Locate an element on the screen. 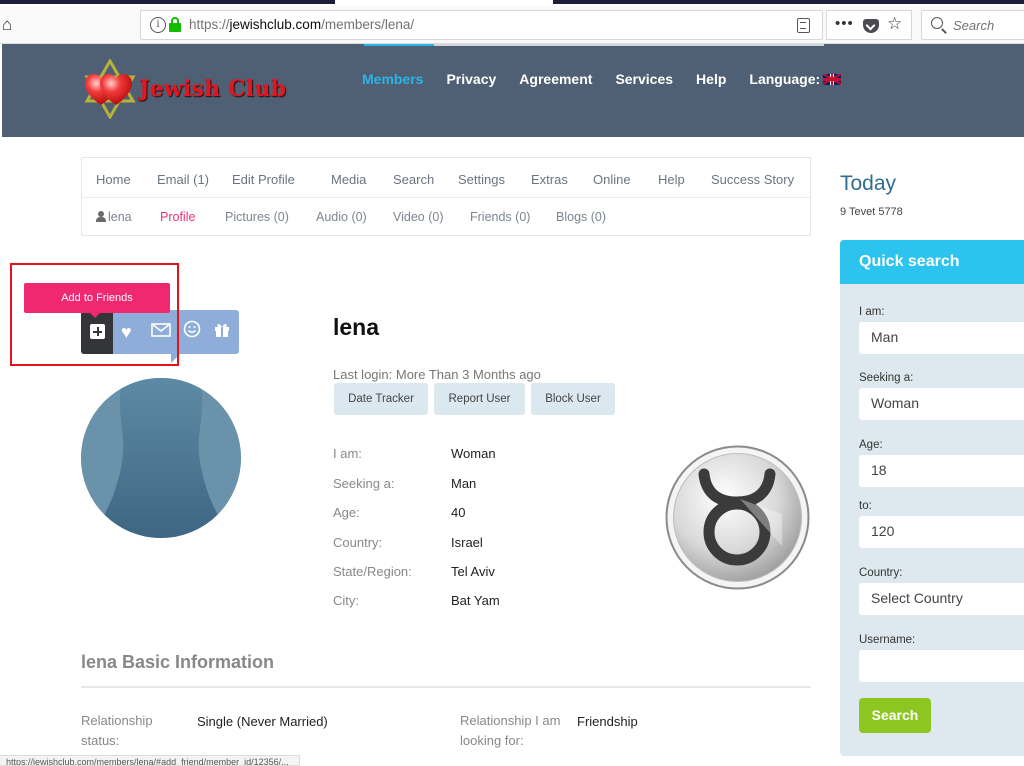 The height and width of the screenshot is (766, 1024). gift-icon is located at coordinates (222, 332).